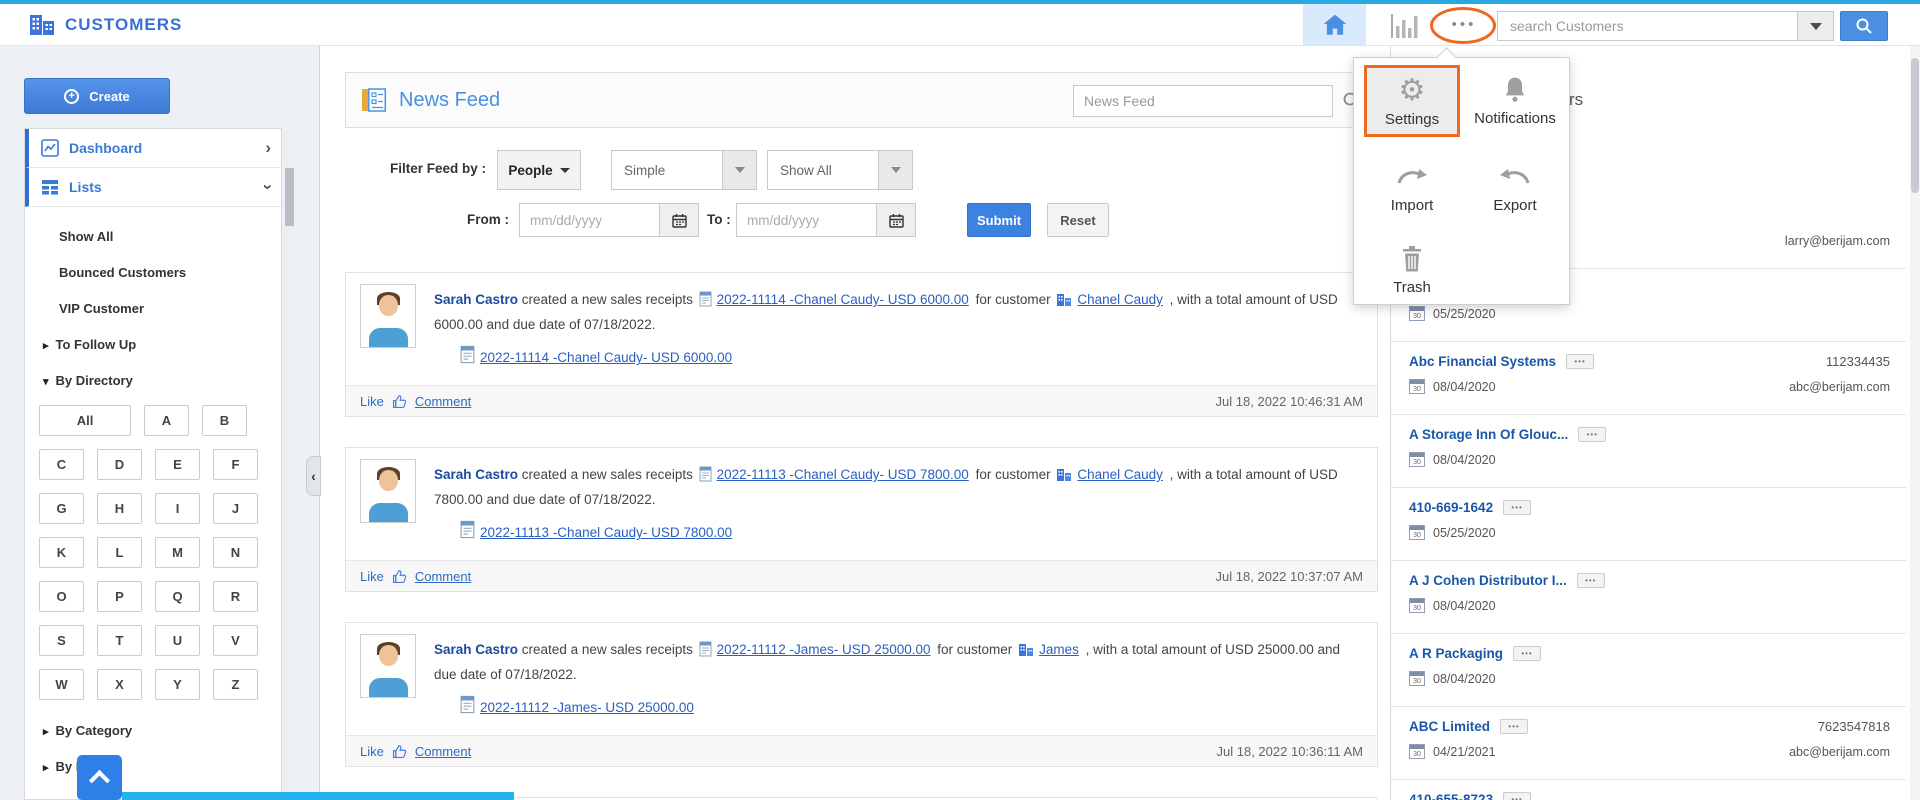 The width and height of the screenshot is (1920, 800). Describe the element at coordinates (1515, 100) in the screenshot. I see `menu-item-notifications: Notifications` at that location.